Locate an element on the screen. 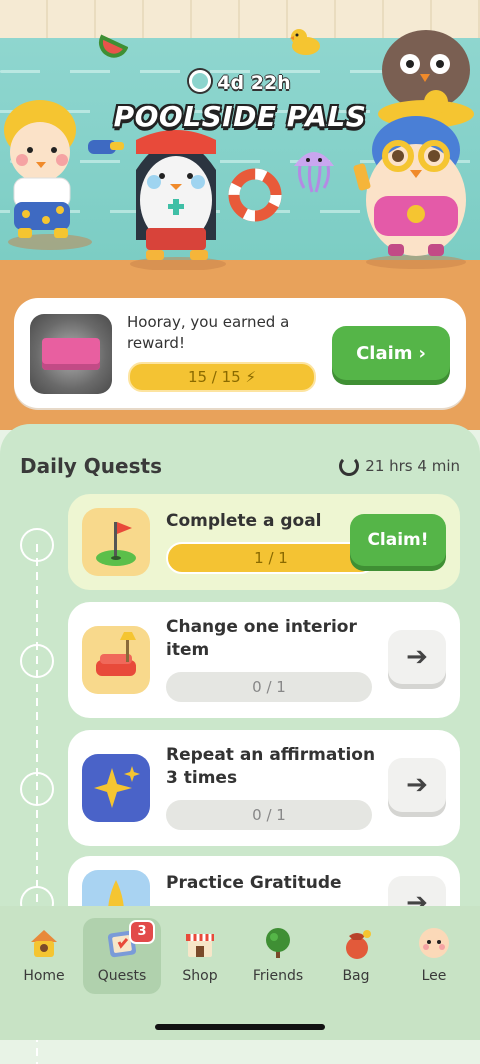 The width and height of the screenshot is (480, 1064). claim-quest-button: Claim! is located at coordinates (398, 540).